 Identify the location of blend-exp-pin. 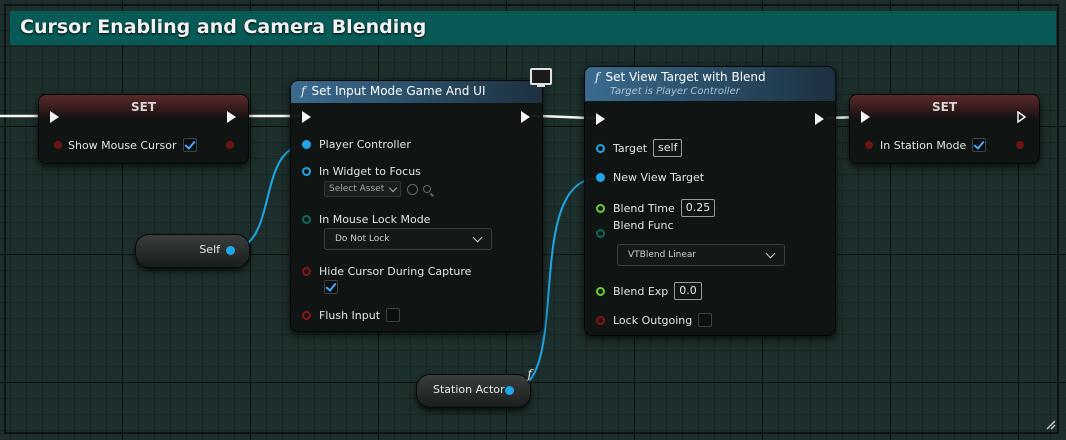
(600, 291).